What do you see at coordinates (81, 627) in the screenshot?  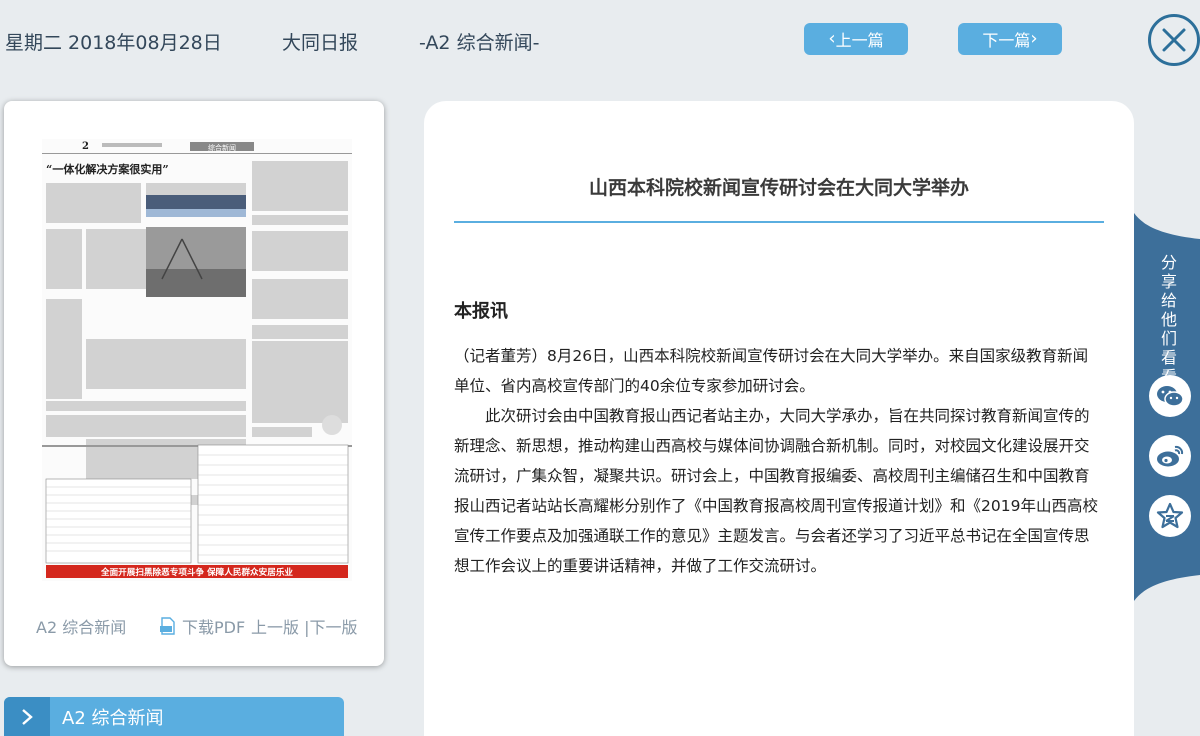 I see `thumbnail-section-label: A2 综合新闻` at bounding box center [81, 627].